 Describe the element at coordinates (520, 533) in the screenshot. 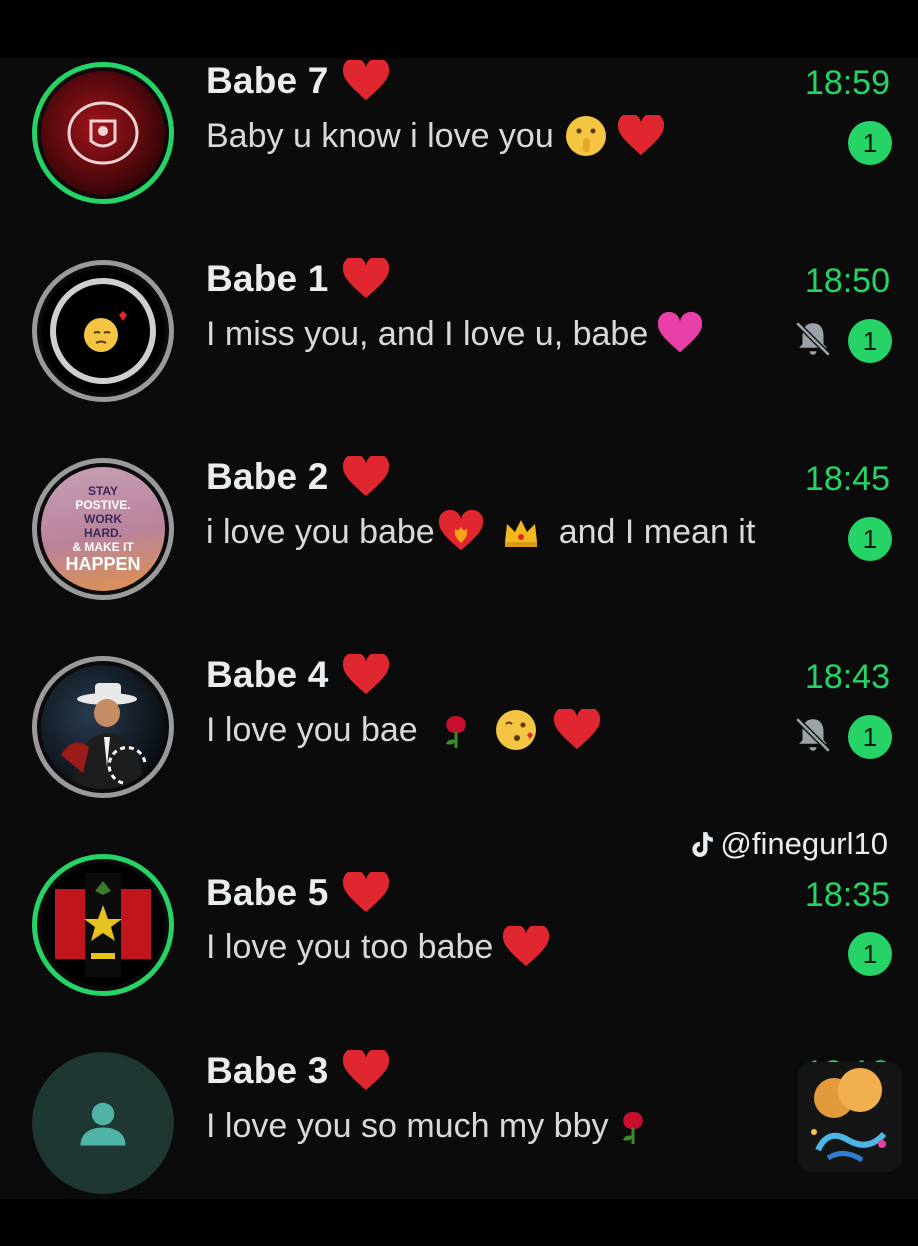

I see `crown-icon` at that location.